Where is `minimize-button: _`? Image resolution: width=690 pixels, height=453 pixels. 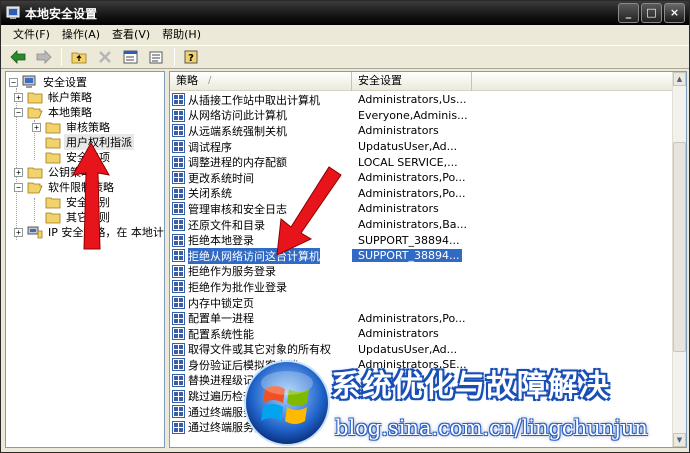
minimize-button: _ is located at coordinates (628, 13).